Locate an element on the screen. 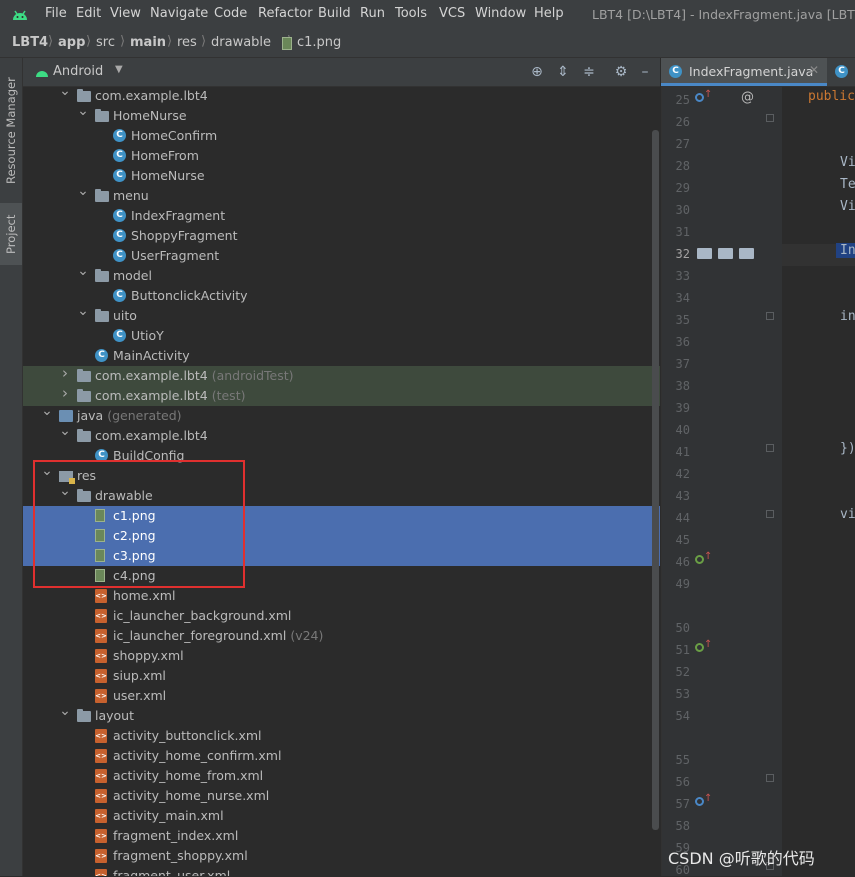  close-icon: ✕ is located at coordinates (814, 70).